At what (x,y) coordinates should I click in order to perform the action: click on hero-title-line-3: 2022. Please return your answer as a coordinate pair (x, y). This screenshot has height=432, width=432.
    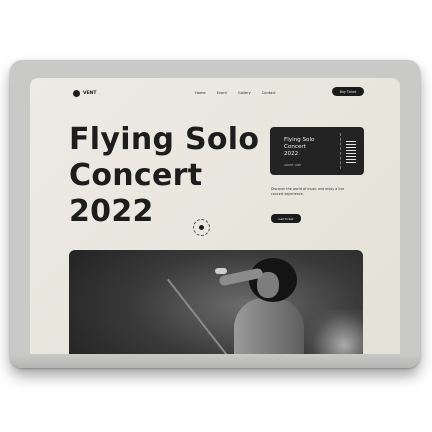
    Looking at the image, I should click on (111, 211).